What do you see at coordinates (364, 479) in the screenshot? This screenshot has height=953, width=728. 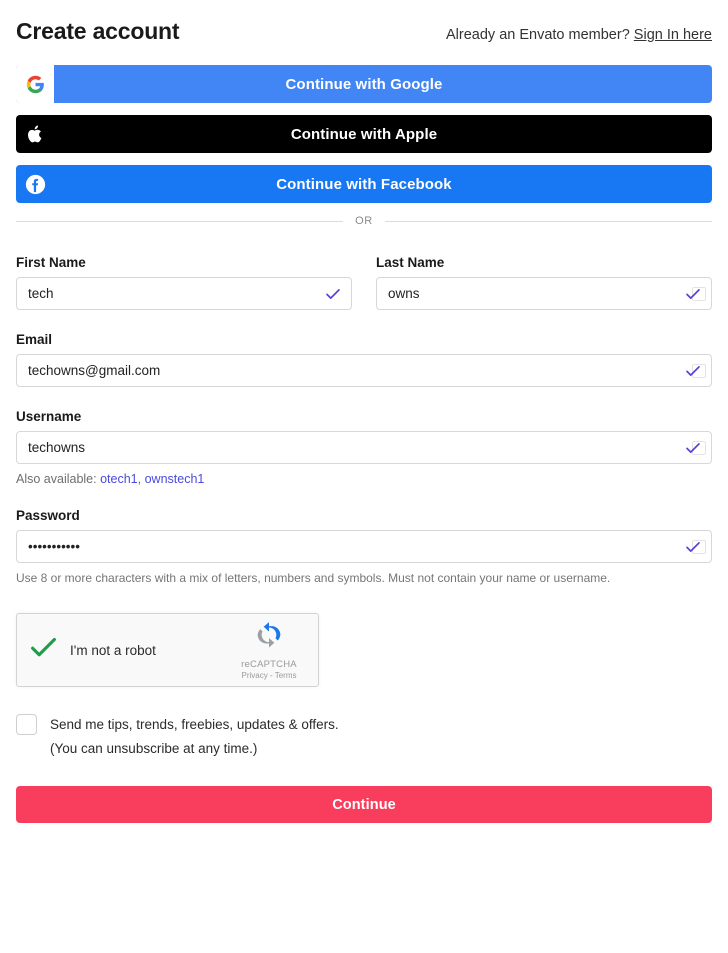 I see `username-suggestions: Also available: otech1, ownstech1` at bounding box center [364, 479].